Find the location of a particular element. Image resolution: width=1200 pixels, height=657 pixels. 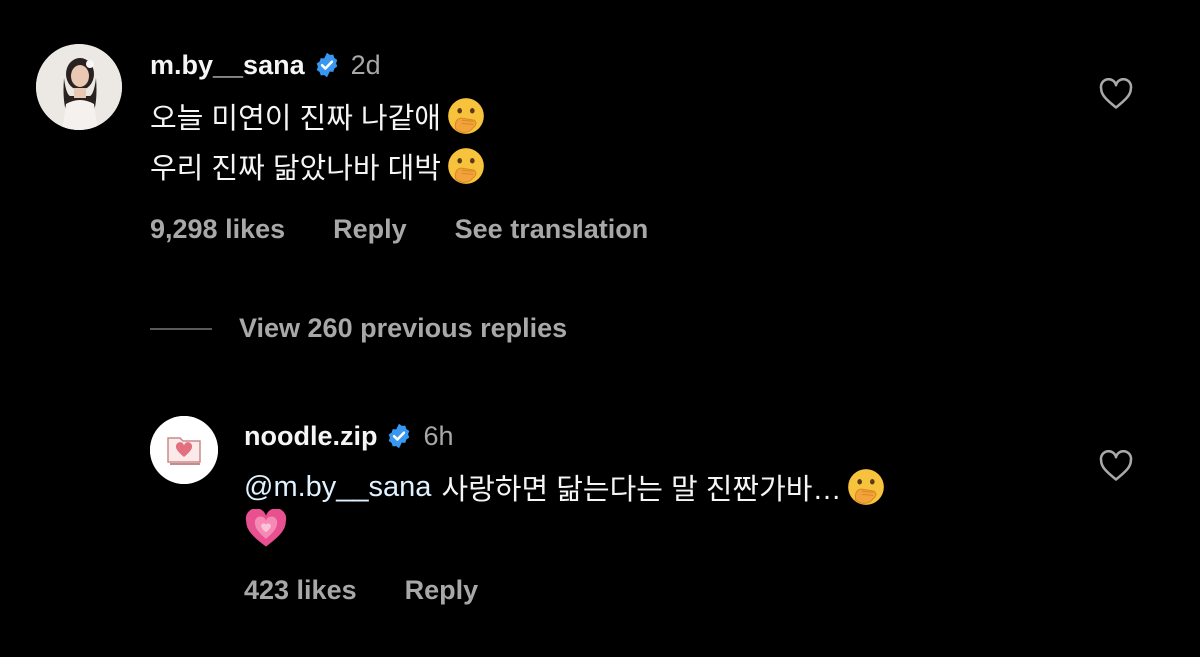

reply-header: noodle.zip 6h is located at coordinates (349, 436).